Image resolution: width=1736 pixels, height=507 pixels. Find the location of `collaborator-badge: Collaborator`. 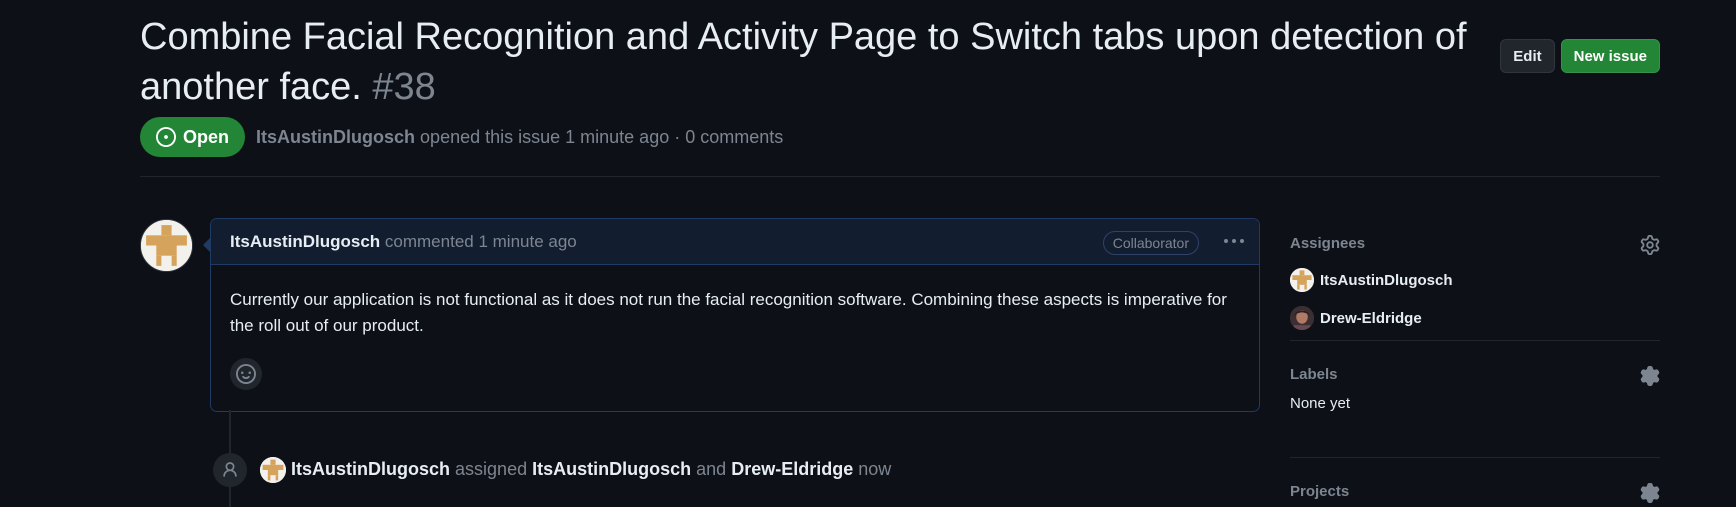

collaborator-badge: Collaborator is located at coordinates (1150, 243).